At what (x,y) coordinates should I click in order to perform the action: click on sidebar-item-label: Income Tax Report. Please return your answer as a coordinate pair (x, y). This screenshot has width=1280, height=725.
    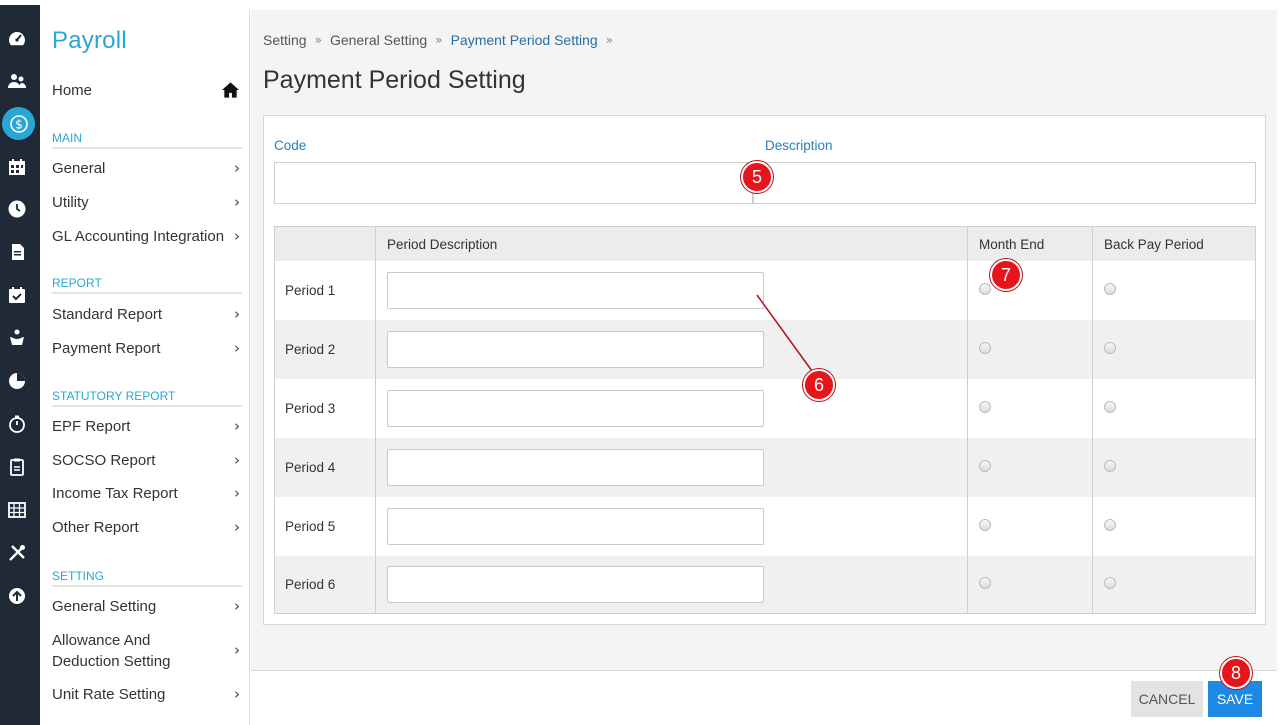
    Looking at the image, I should click on (115, 493).